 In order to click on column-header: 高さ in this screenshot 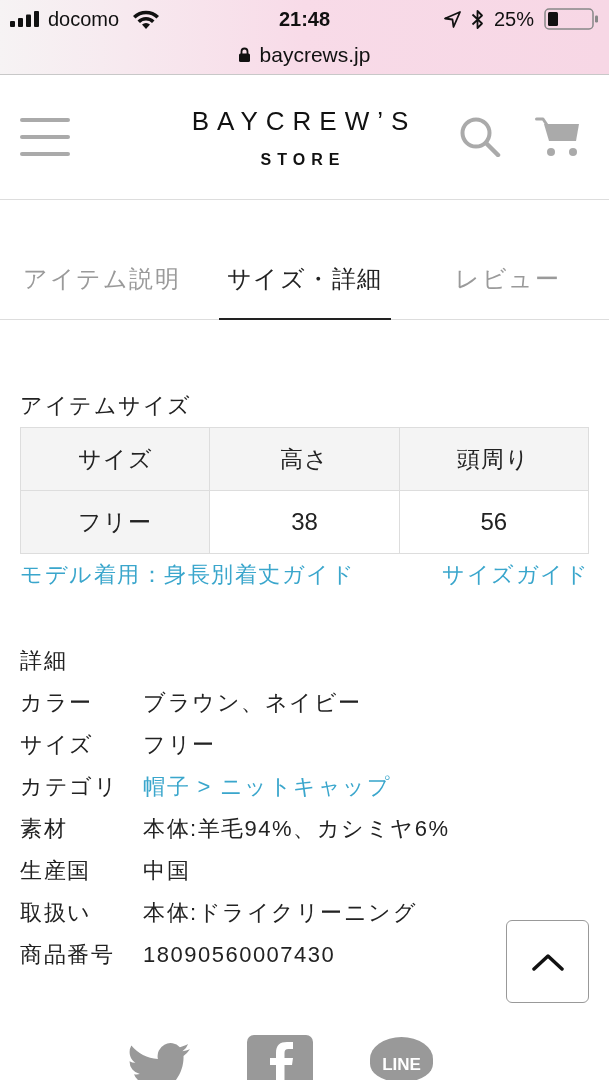, I will do `click(304, 459)`.